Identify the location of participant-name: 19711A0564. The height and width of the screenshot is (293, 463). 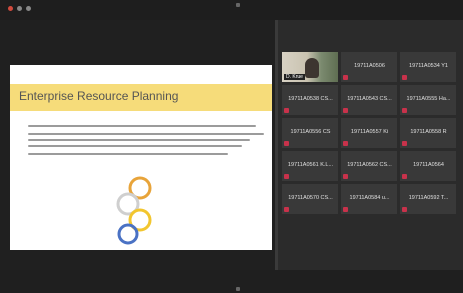
(428, 165).